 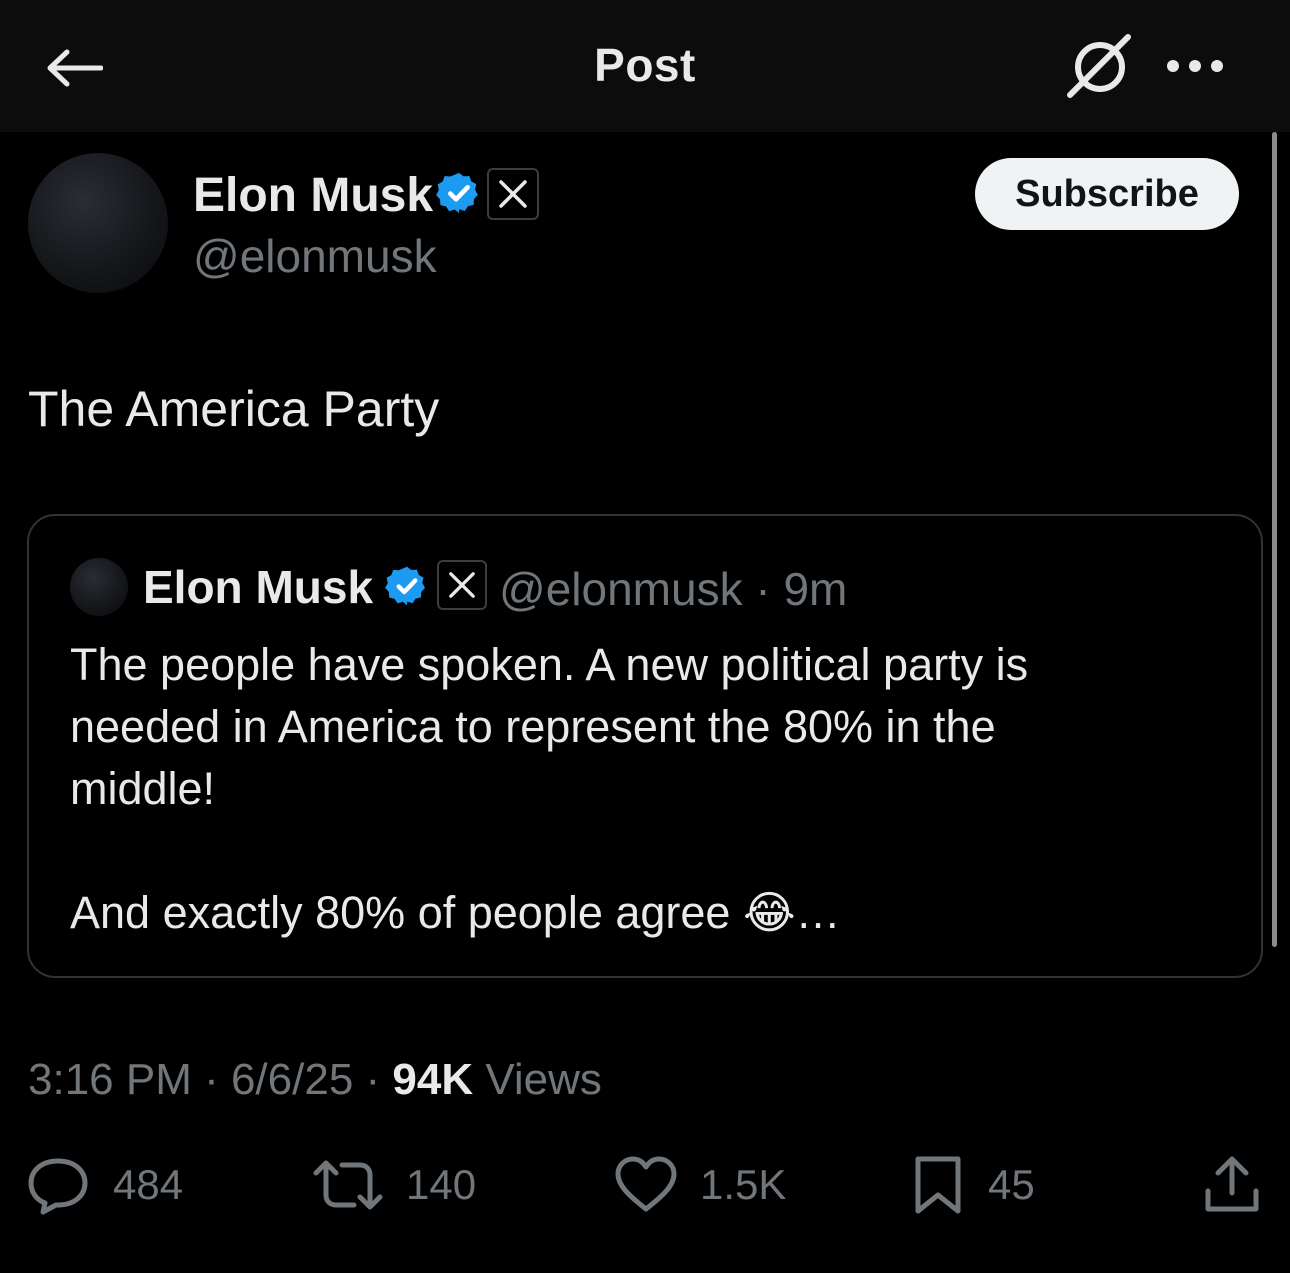 I want to click on heart-icon, so click(x=646, y=1184).